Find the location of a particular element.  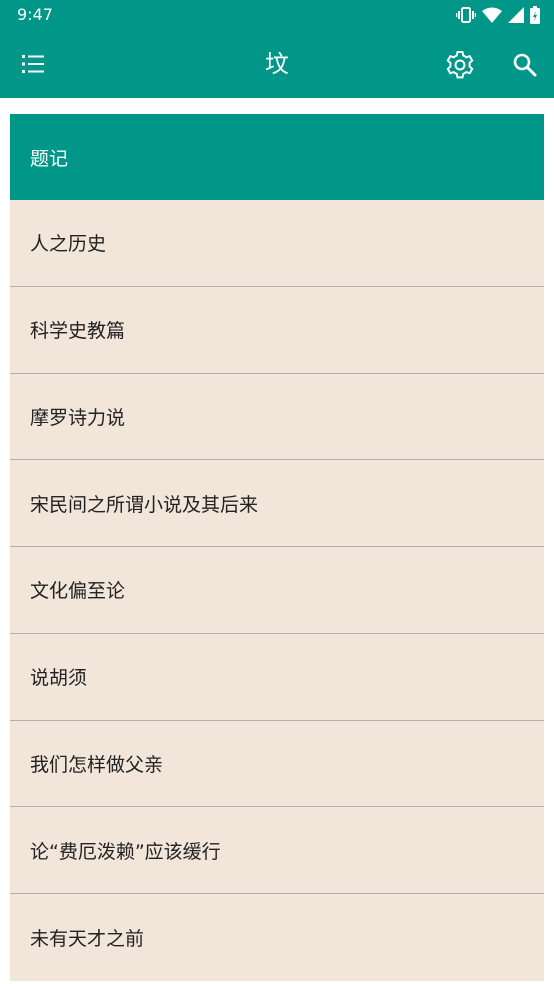

search-button is located at coordinates (525, 65).